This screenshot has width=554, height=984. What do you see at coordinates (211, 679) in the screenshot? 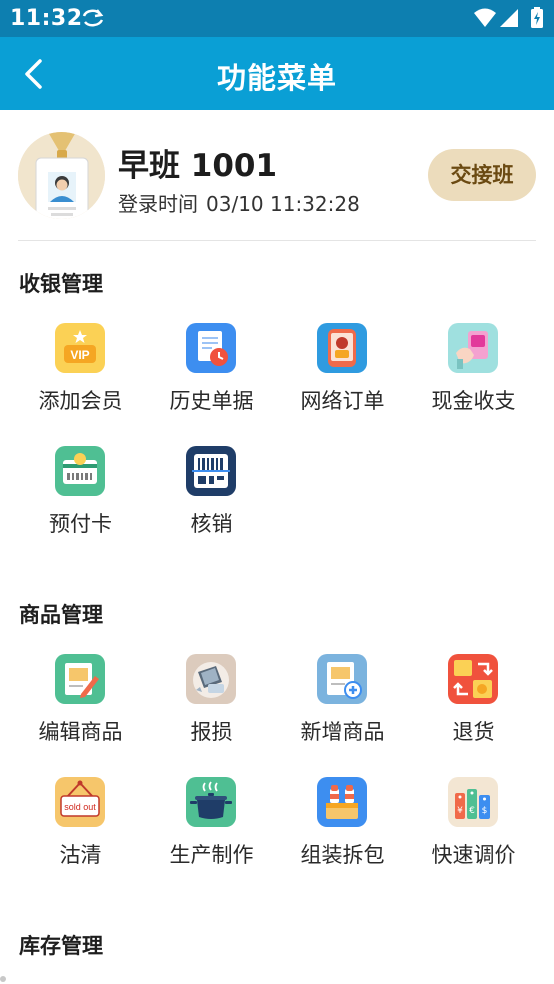
I see `damage-report-icon` at bounding box center [211, 679].